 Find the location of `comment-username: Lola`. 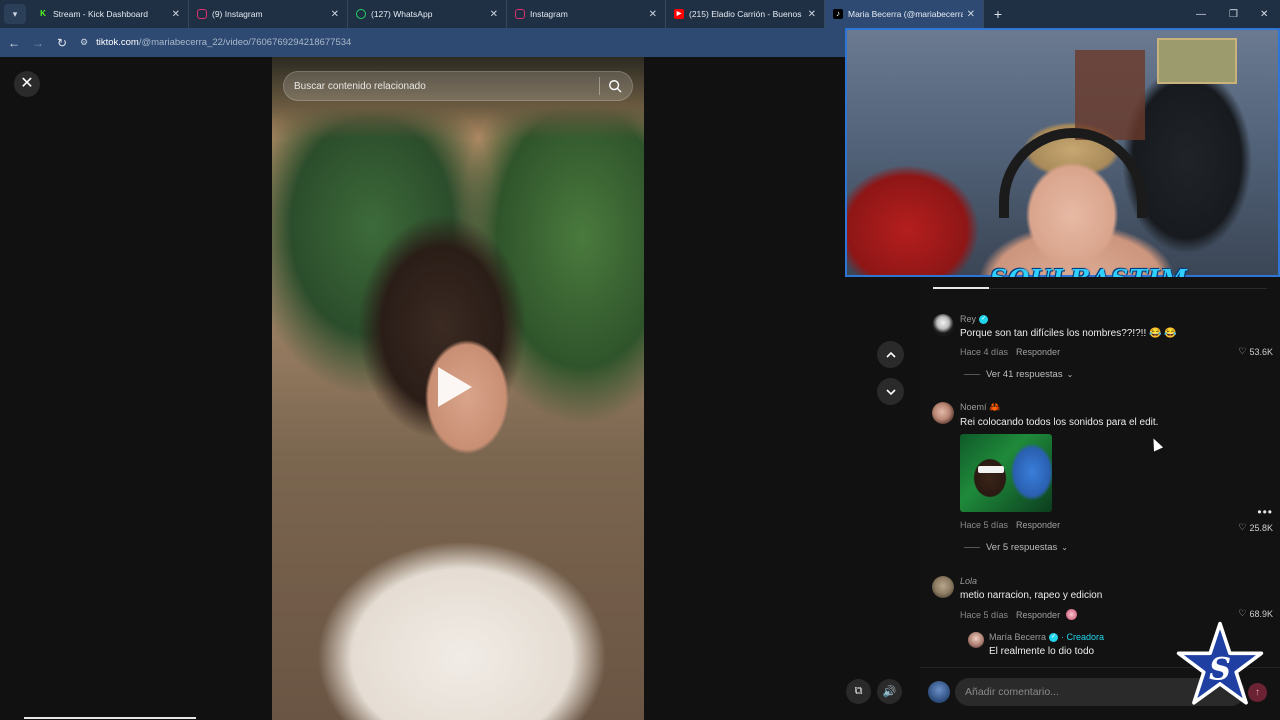

comment-username: Lola is located at coordinates (1117, 581).